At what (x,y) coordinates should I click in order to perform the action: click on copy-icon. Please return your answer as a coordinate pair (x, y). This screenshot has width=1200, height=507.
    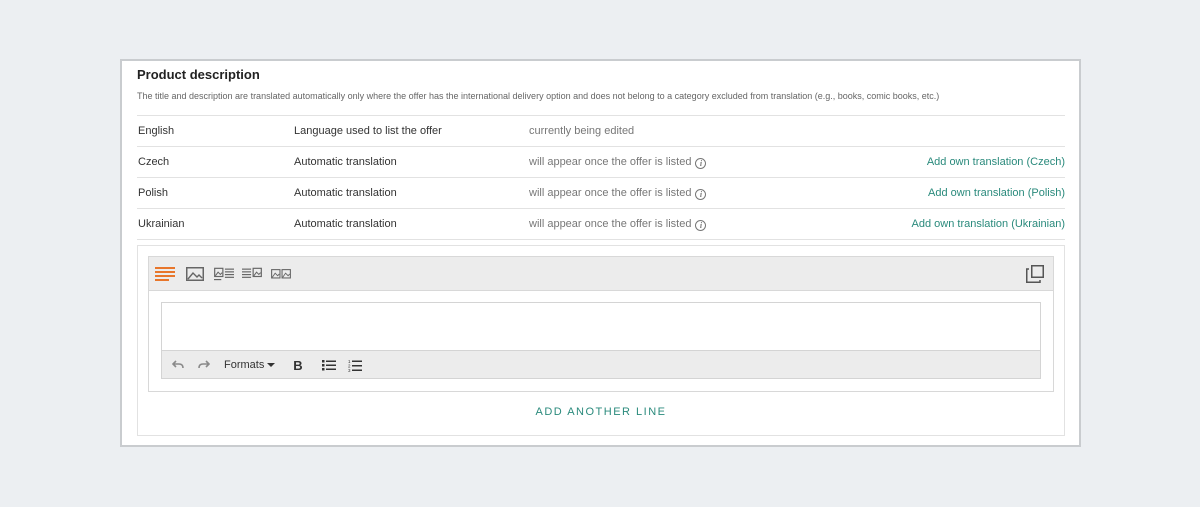
    Looking at the image, I should click on (1035, 274).